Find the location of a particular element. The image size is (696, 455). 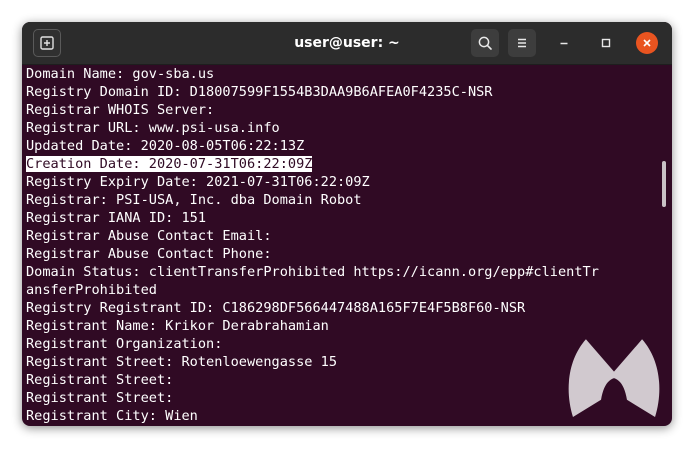

terminal-line: Domain Name: gov-sba.us is located at coordinates (349, 74).